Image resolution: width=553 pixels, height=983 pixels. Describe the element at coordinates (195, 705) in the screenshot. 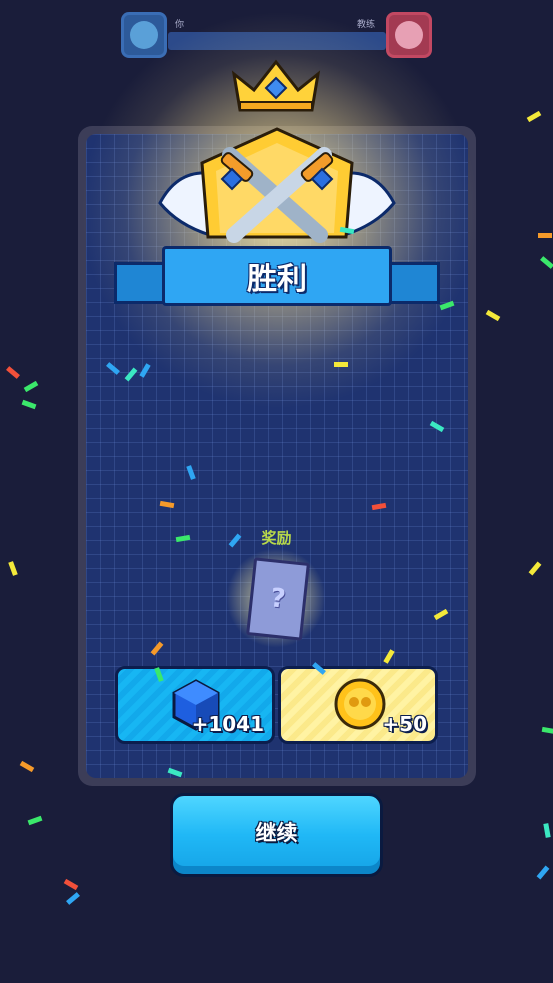

I see `gems-reward: +1041` at that location.